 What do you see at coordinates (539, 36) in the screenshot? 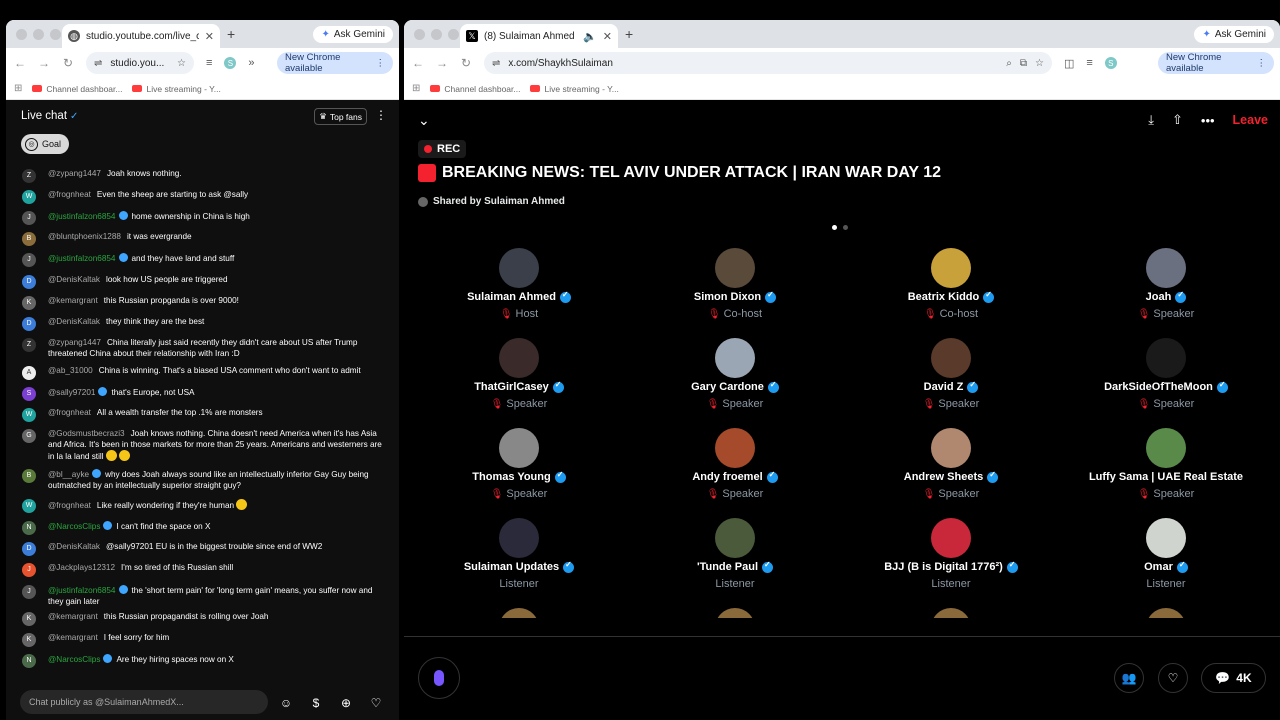
I see `tab-x-profile: 𝕏 (8) Sulaiman Ahmed (@S 🔈 ✕` at bounding box center [539, 36].